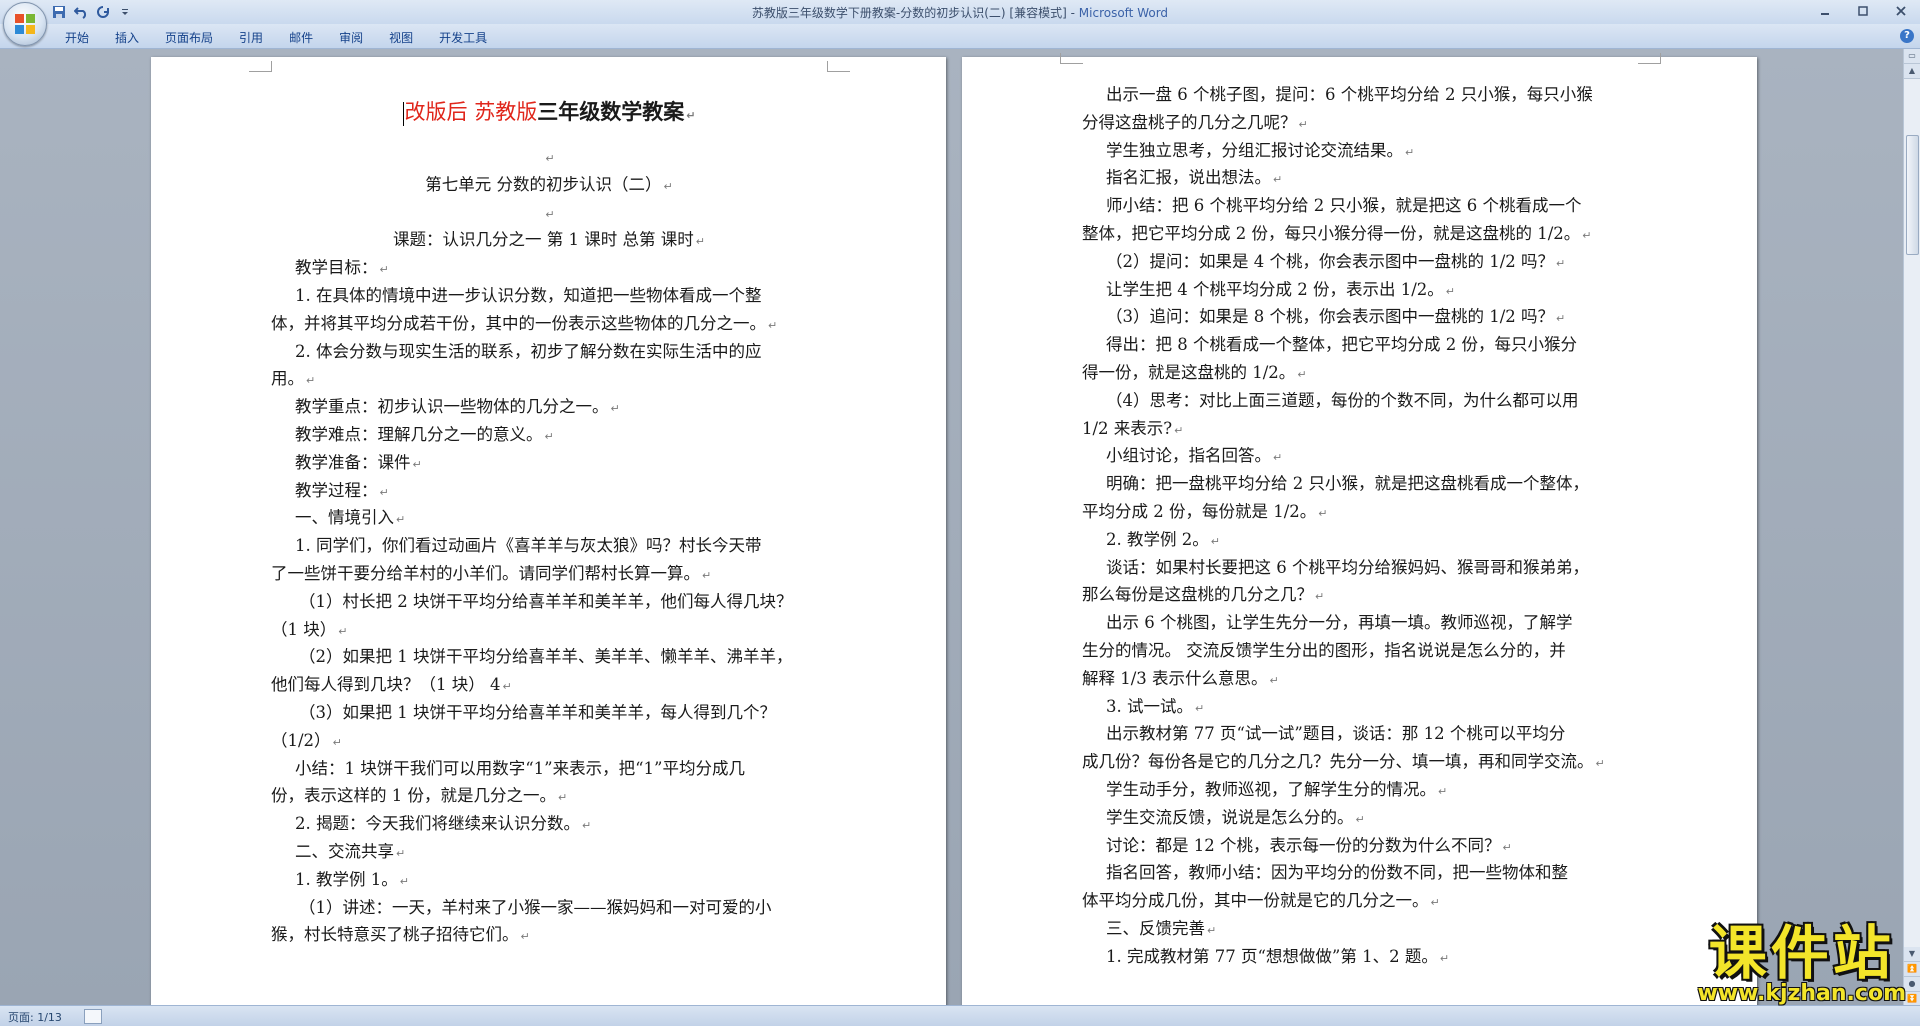 This screenshot has width=1920, height=1026. What do you see at coordinates (1330, 261) in the screenshot?
I see `line-text: （2）提问：如果是 4 个桃，你会表示图中一盘桃的 1/2 吗？` at bounding box center [1330, 261].